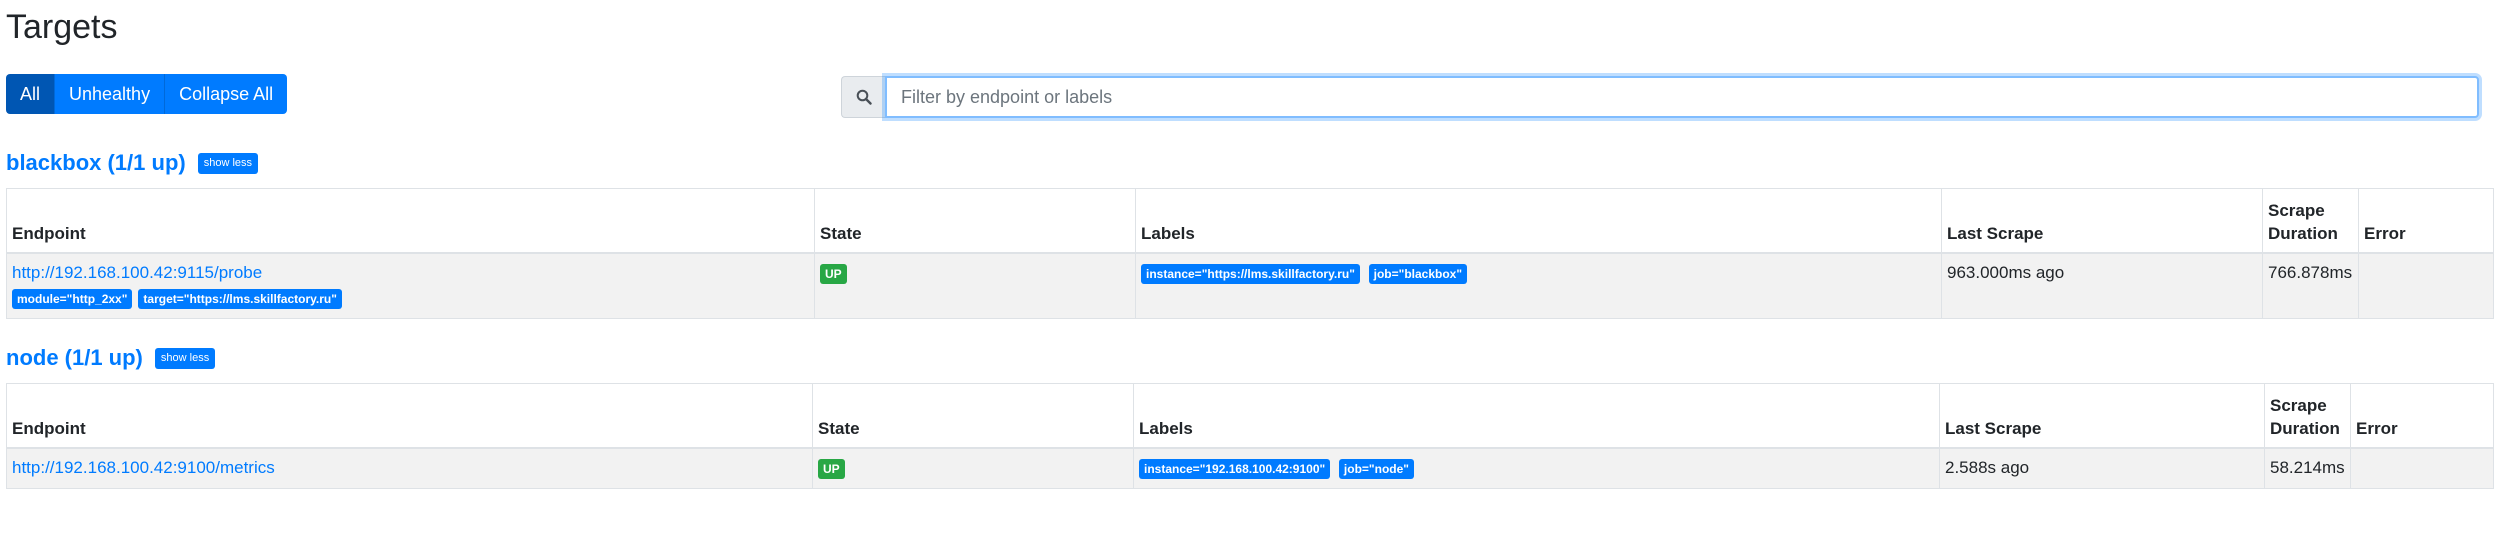  Describe the element at coordinates (31, 94) in the screenshot. I see `all-button: All` at that location.